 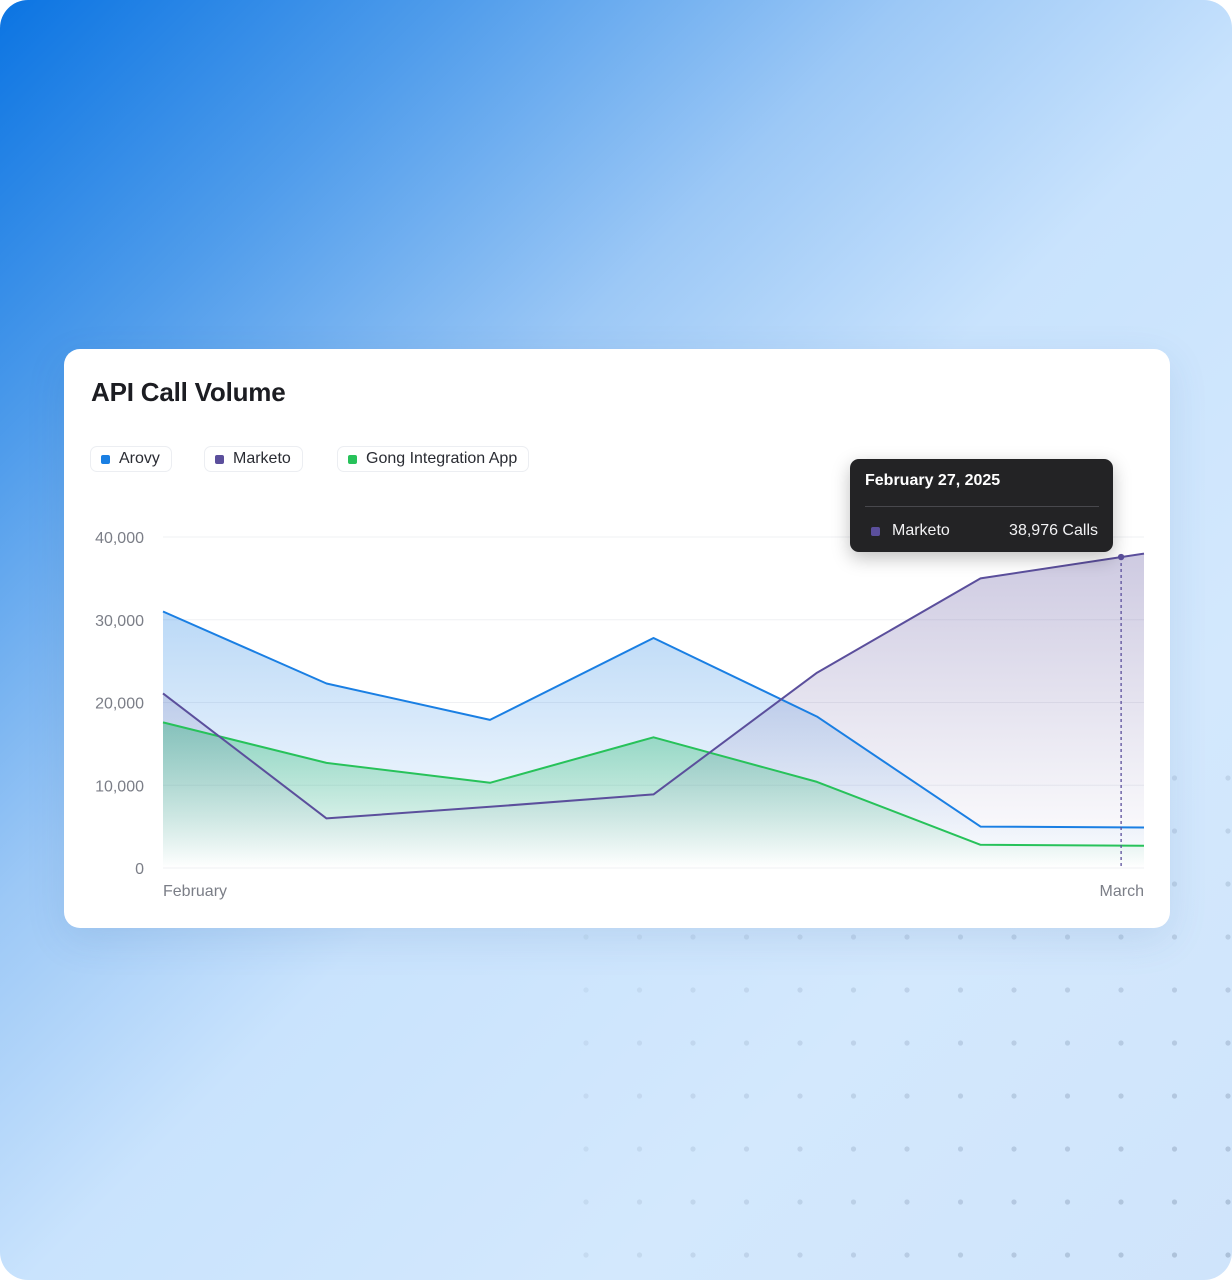 I want to click on x-tick-label: March, so click(x=1122, y=891).